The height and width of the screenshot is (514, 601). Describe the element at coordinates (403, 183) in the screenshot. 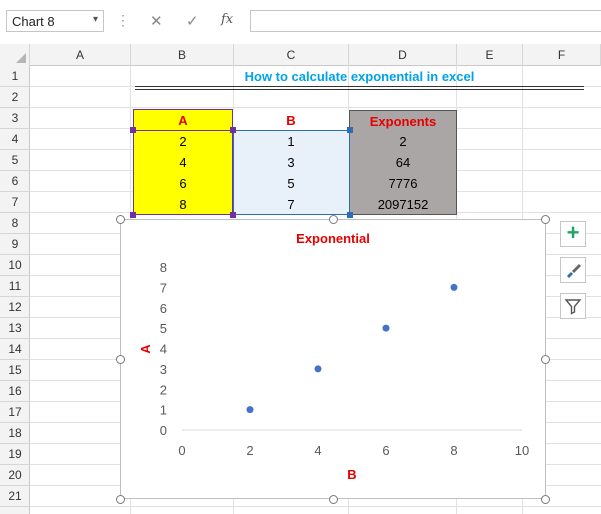

I see `table-cell: 7776` at that location.